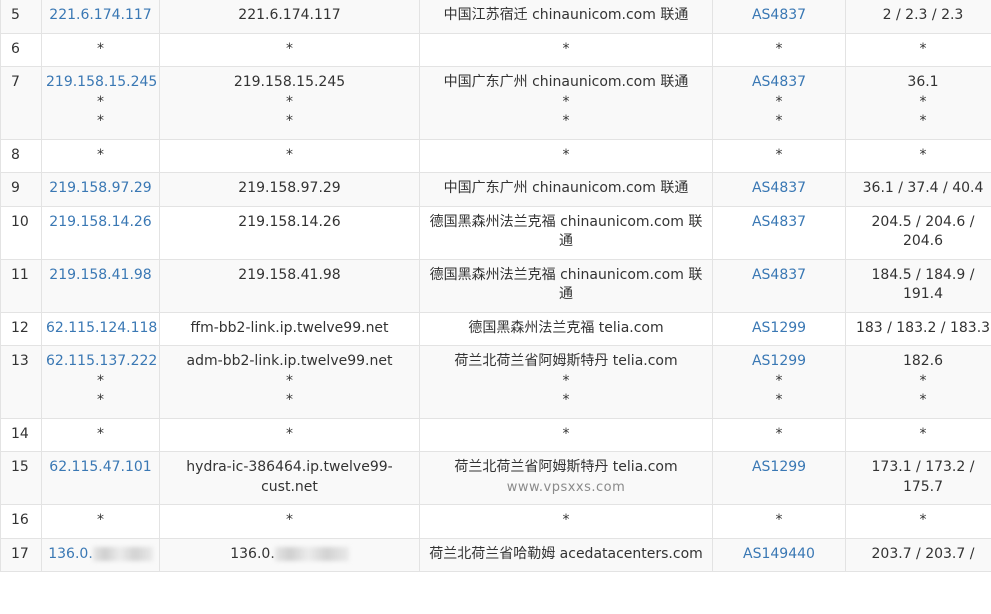 Image resolution: width=991 pixels, height=614 pixels. What do you see at coordinates (566, 467) in the screenshot?
I see `hop-location-text: 荷兰北荷兰省阿姆斯特丹 telia.com` at bounding box center [566, 467].